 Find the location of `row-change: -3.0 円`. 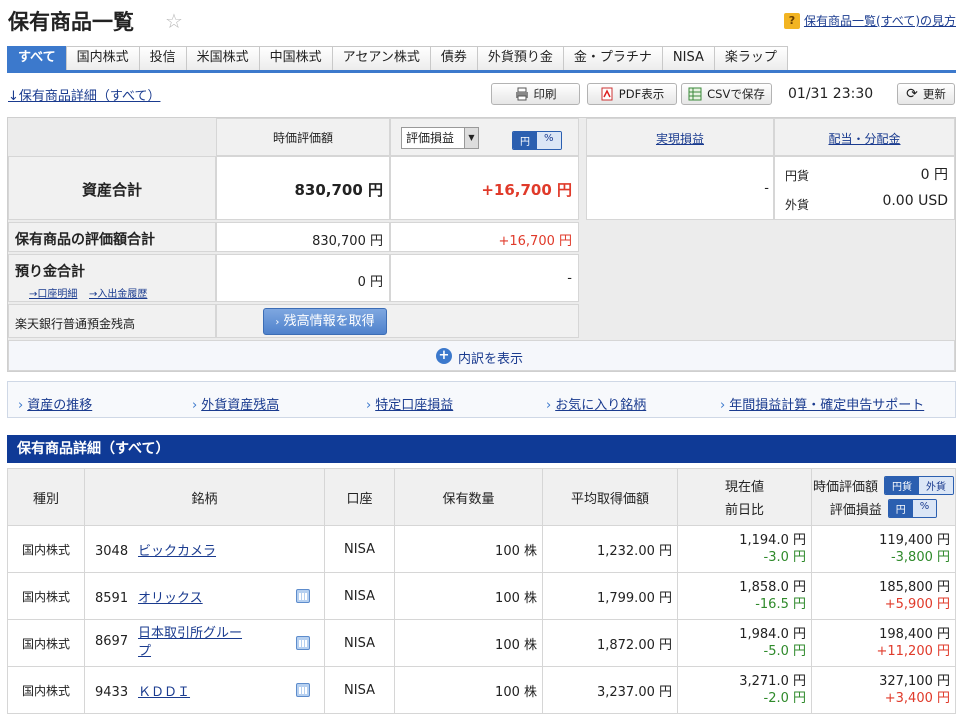

row-change: -3.0 円 is located at coordinates (785, 557).